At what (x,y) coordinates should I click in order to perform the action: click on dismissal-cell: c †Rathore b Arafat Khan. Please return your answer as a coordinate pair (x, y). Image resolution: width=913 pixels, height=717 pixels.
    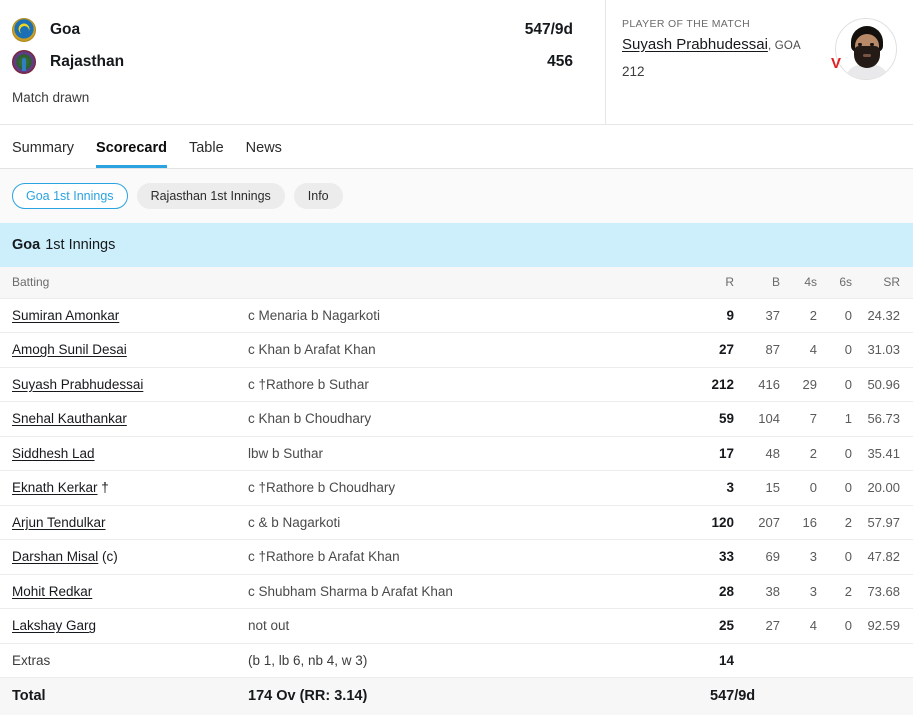
    Looking at the image, I should click on (469, 557).